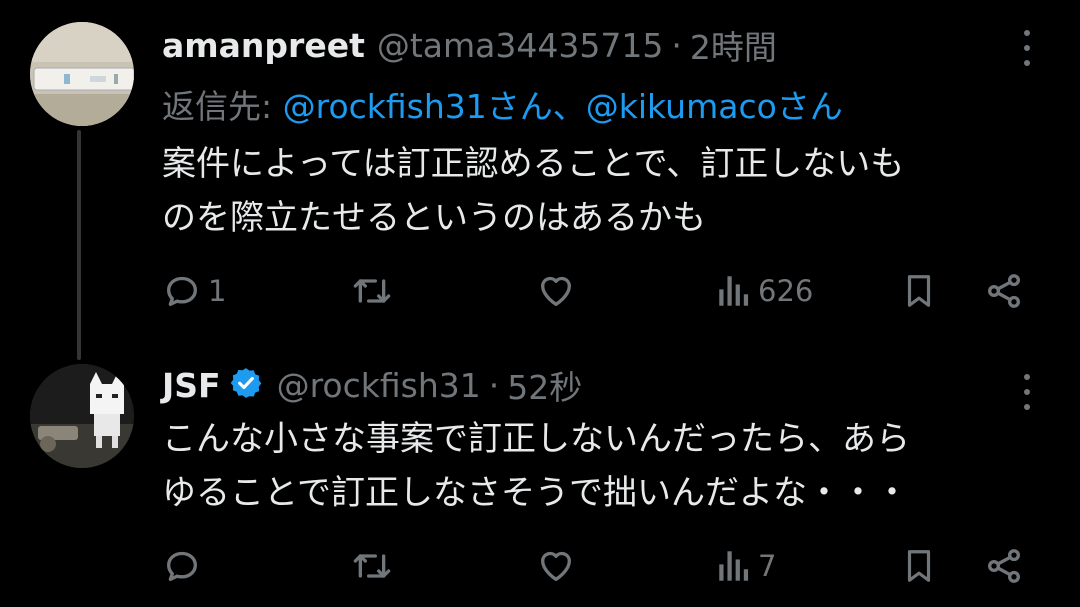 The height and width of the screenshot is (607, 1080). I want to click on tweet-text: 案件によっては訂正認めることで、訂正しないも のを際立たせるというのはあるかも, so click(533, 191).